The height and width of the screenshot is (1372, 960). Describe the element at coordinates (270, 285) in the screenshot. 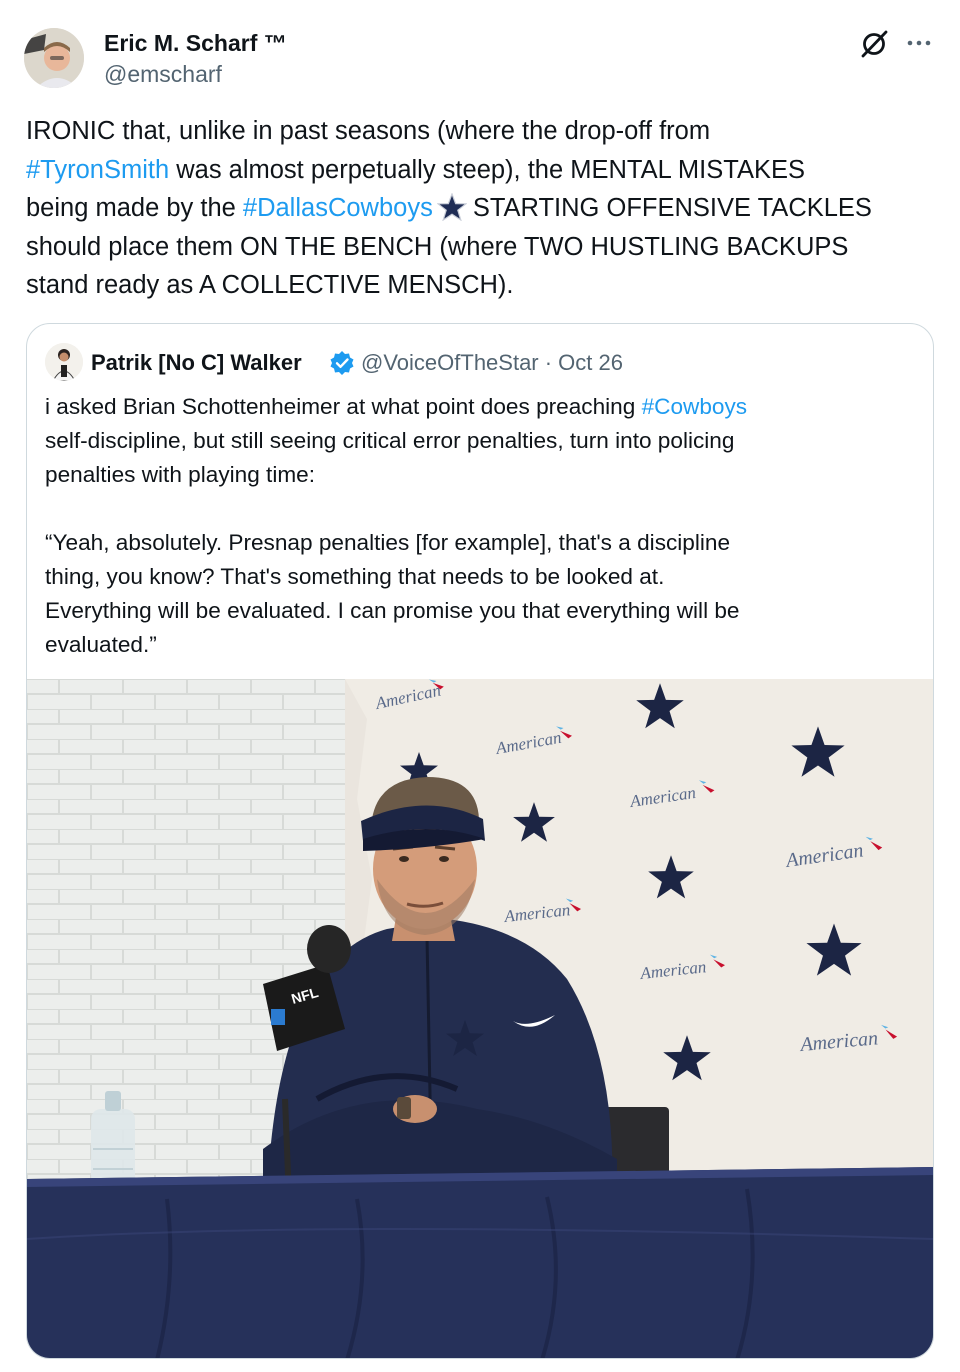

I see `tweet-line: stand ready as A COLLECTIVE MENSCH).` at that location.